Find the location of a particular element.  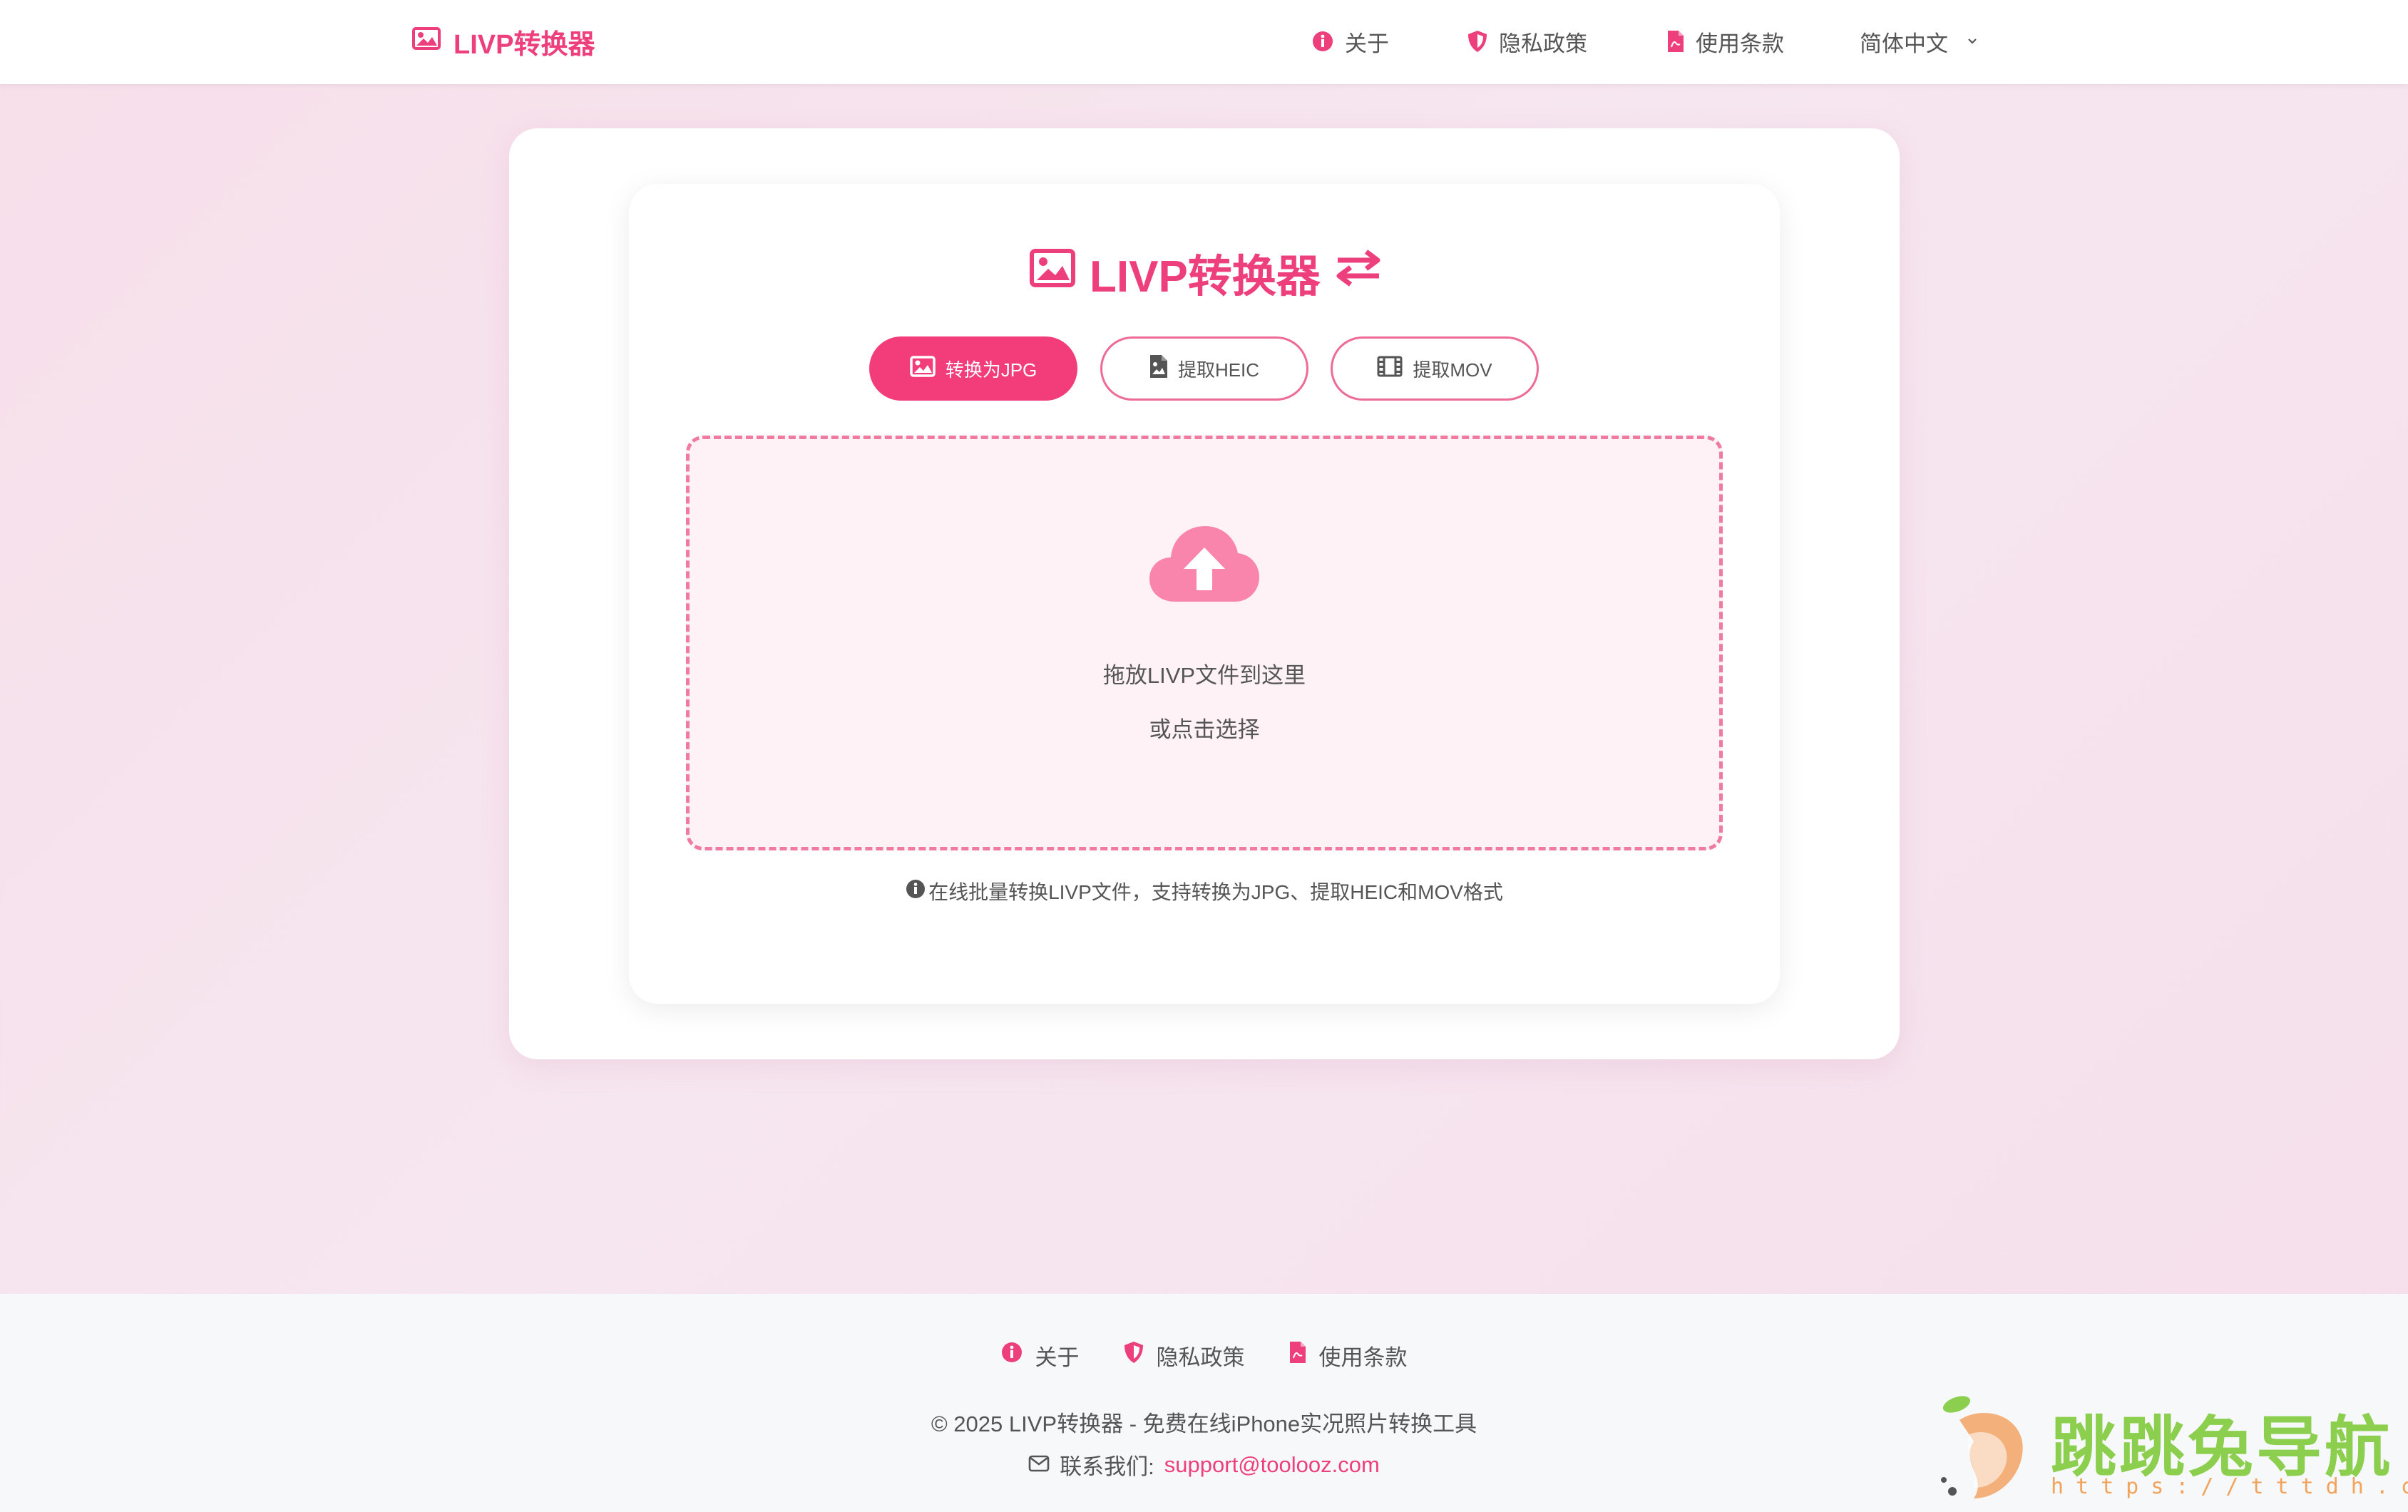

file-image-icon is located at coordinates (1158, 369).